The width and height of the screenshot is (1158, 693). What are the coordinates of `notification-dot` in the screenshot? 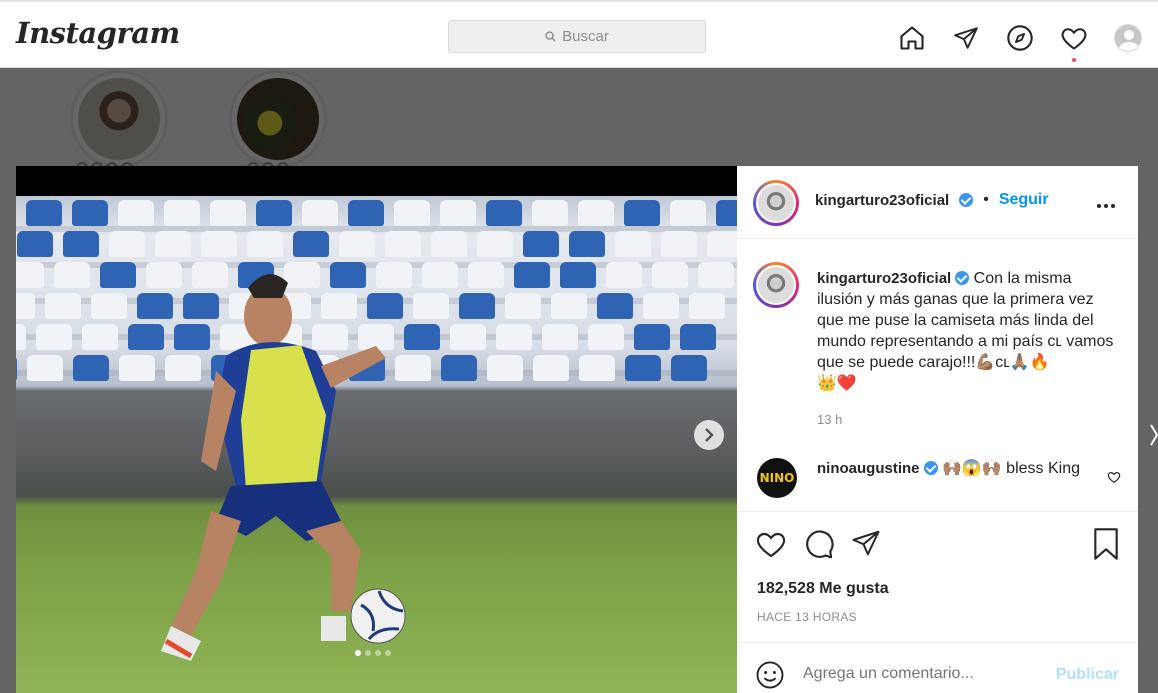 It's located at (1074, 60).